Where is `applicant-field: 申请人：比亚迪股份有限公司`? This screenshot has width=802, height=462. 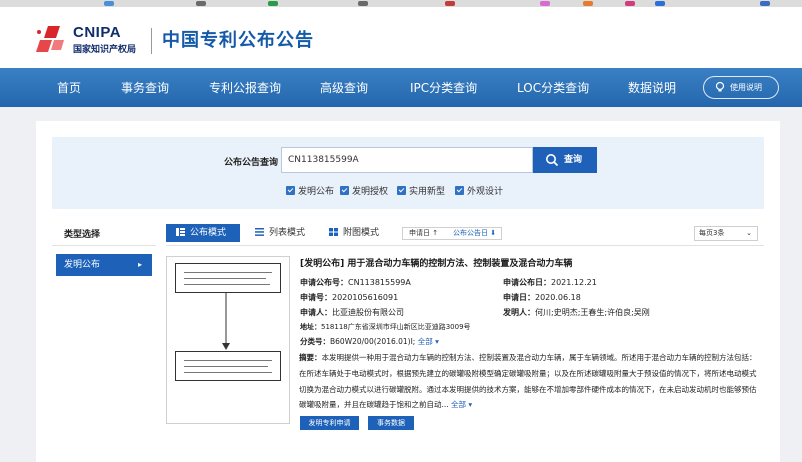
applicant-field: 申请人：比亚迪股份有限公司 is located at coordinates (352, 312).